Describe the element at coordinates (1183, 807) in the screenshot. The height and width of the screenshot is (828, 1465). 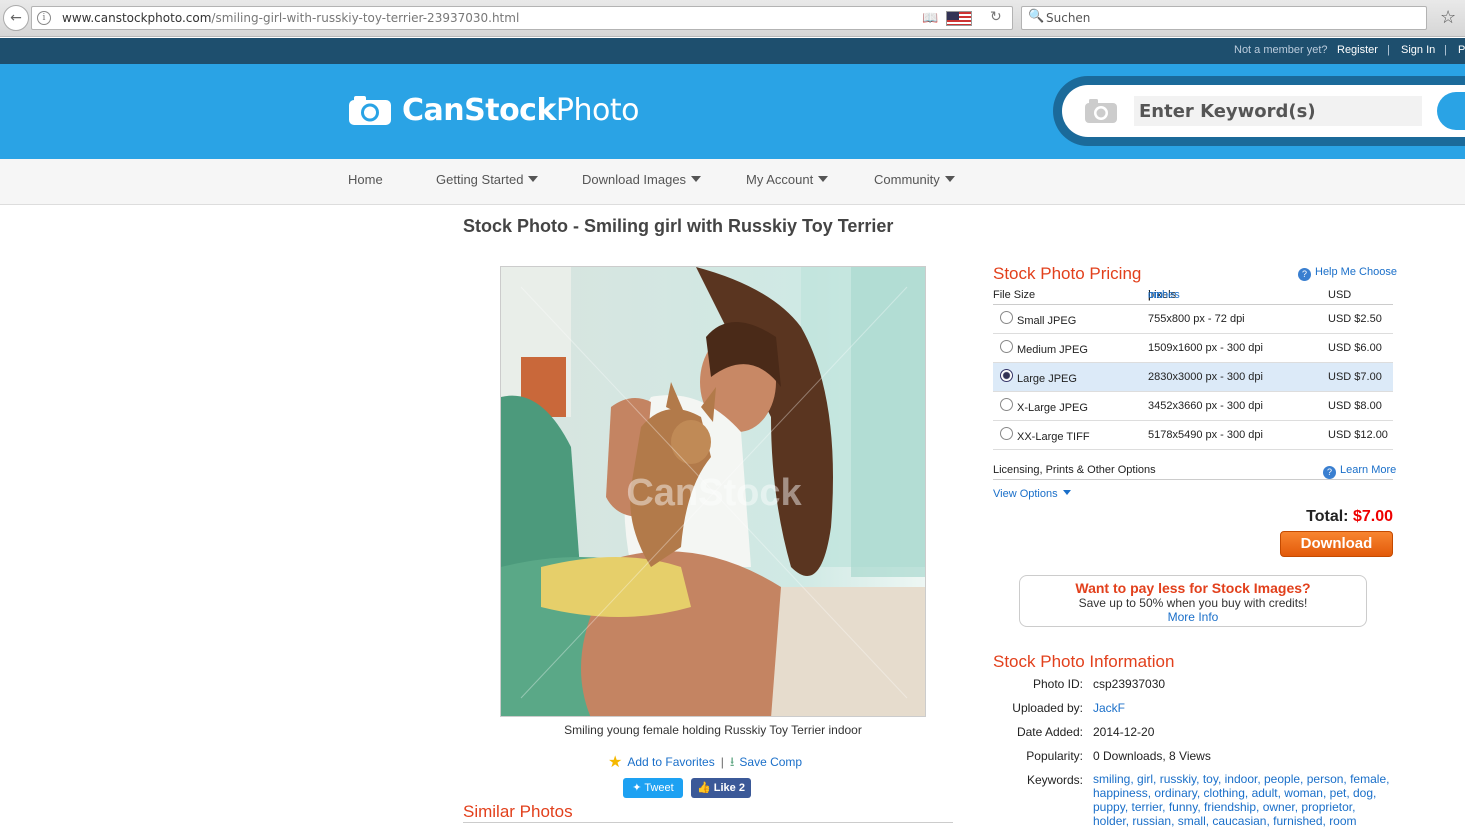
I see `keyword-link: funny` at that location.